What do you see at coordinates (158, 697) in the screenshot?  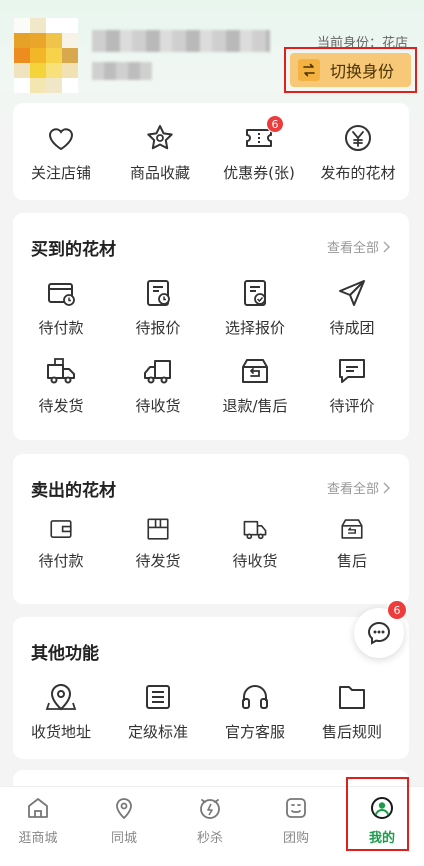 I see `list-doc-icon` at bounding box center [158, 697].